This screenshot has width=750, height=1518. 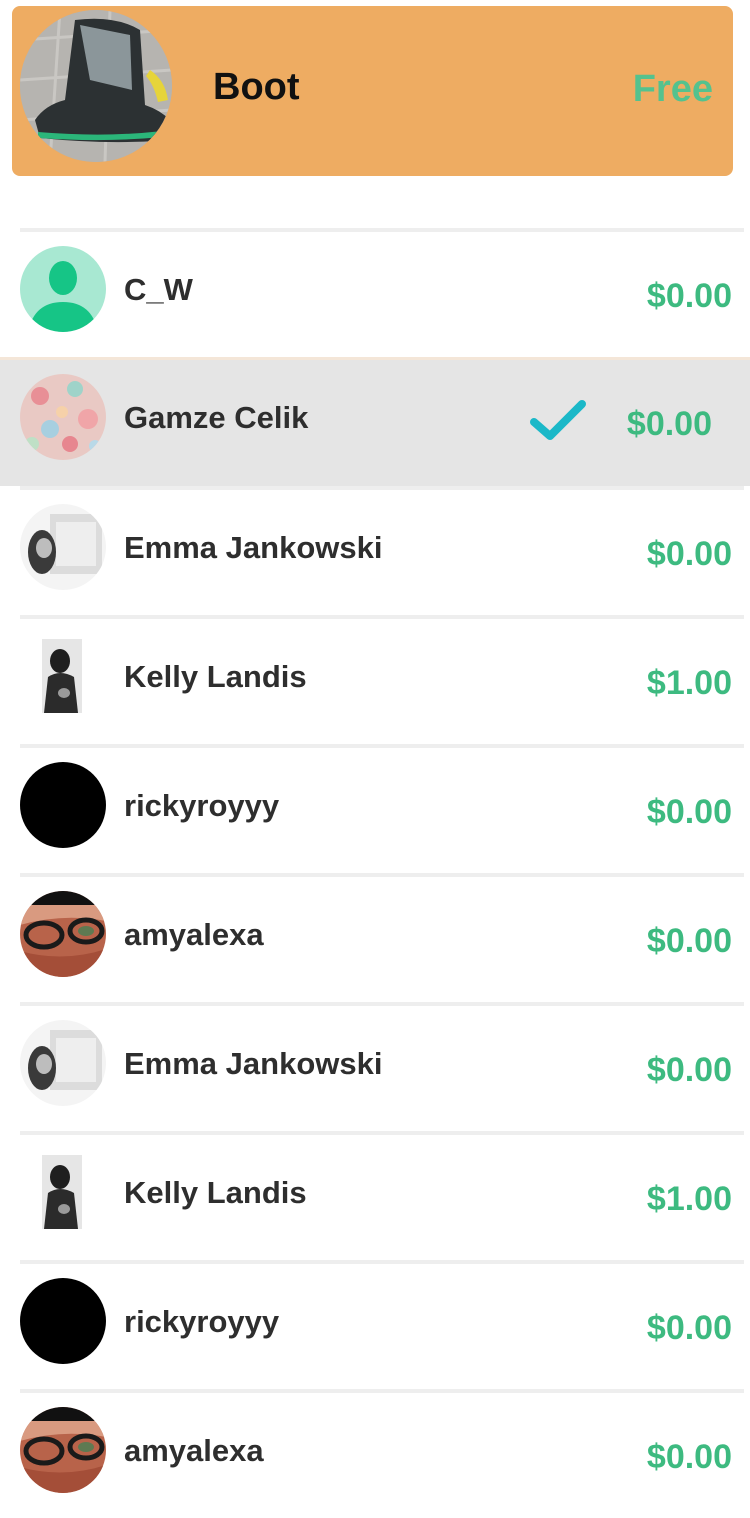 What do you see at coordinates (372, 91) in the screenshot?
I see `item-header: Boot Free` at bounding box center [372, 91].